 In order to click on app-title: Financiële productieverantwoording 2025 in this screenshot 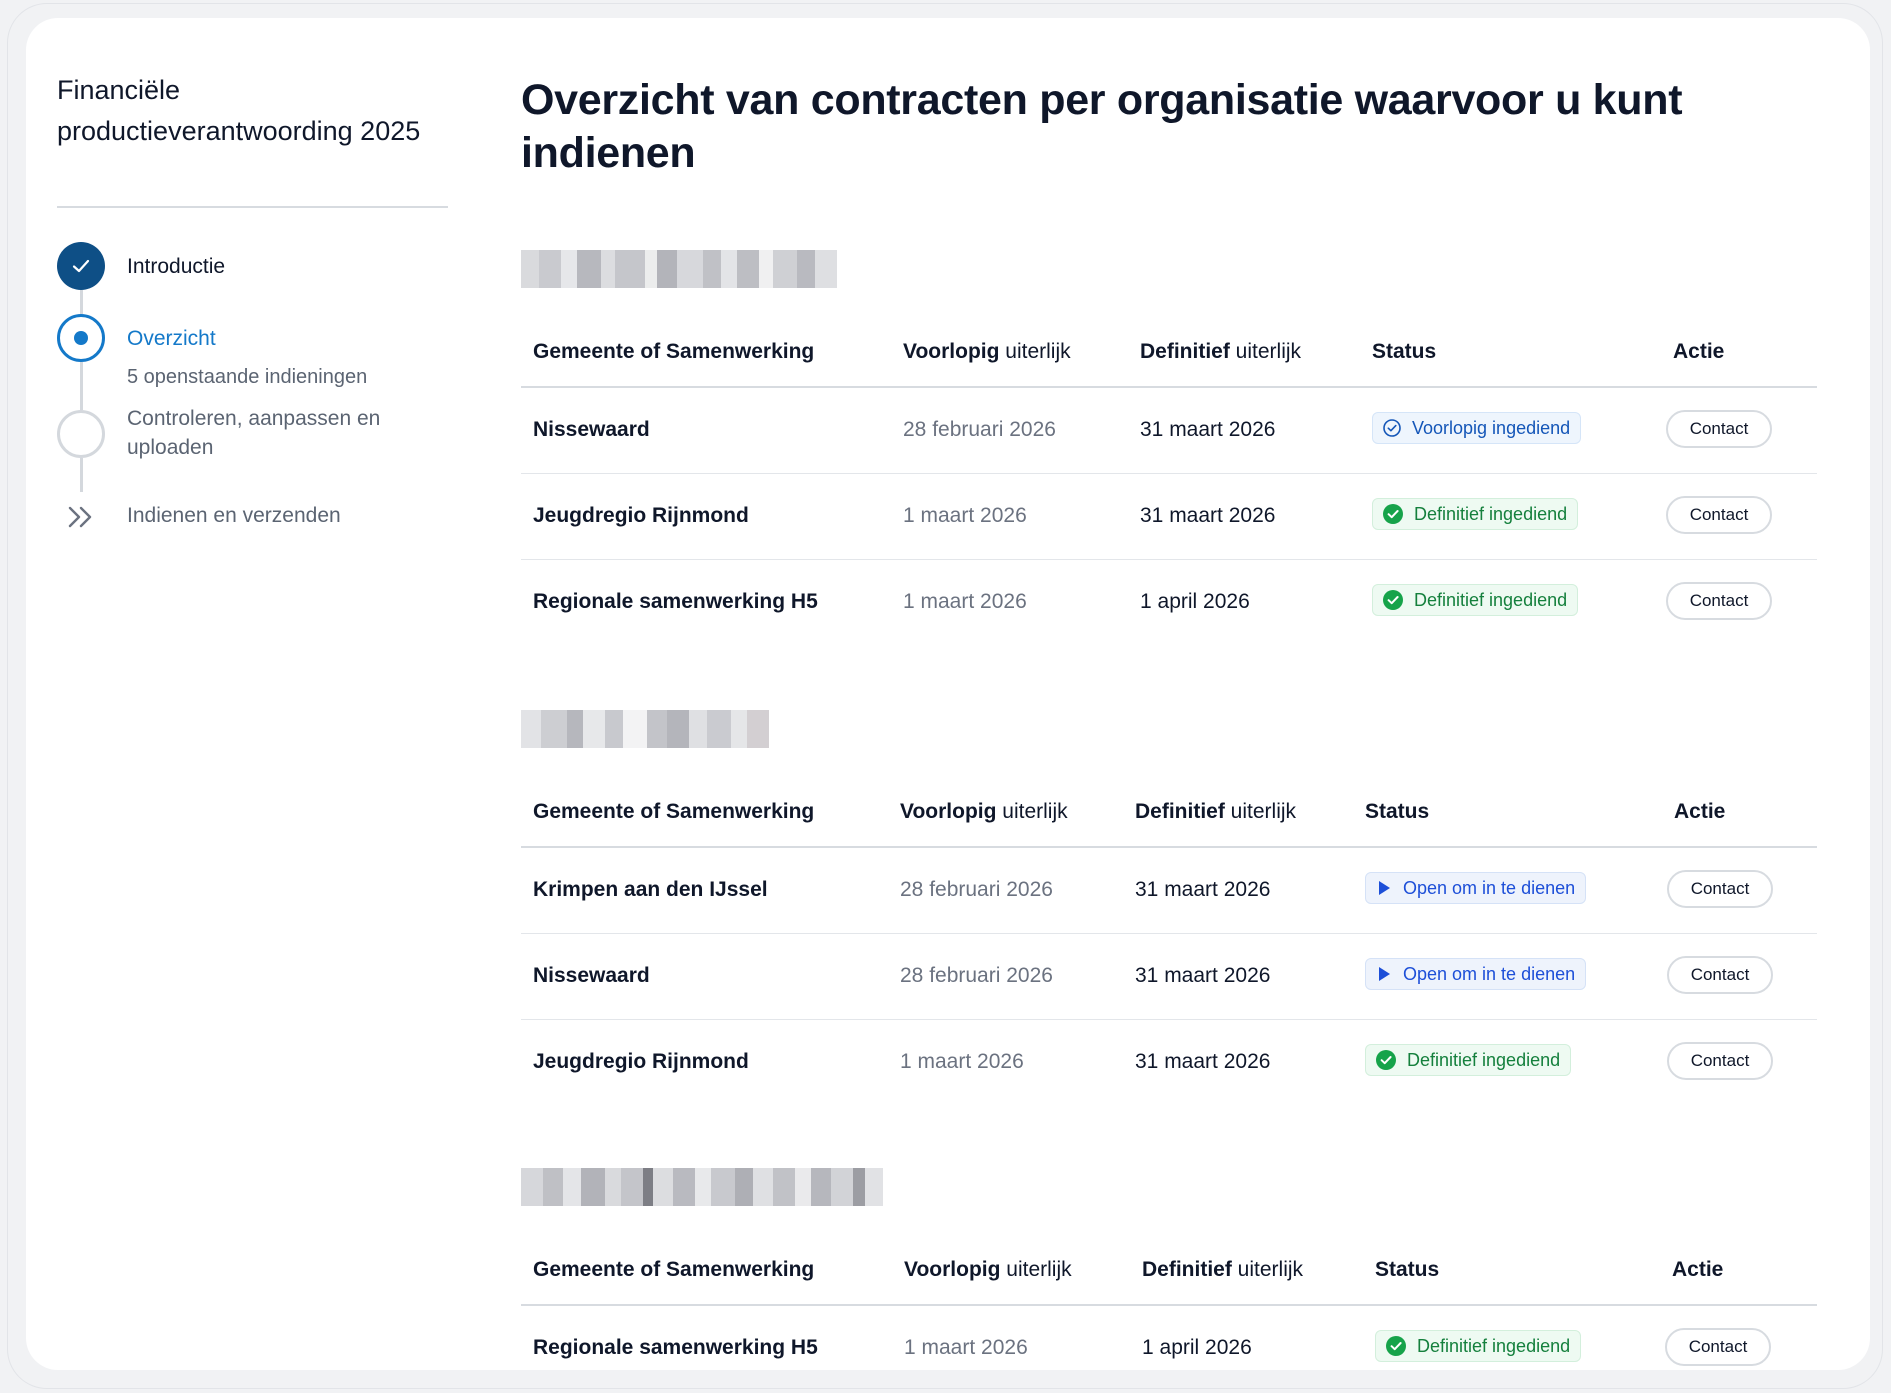, I will do `click(239, 110)`.